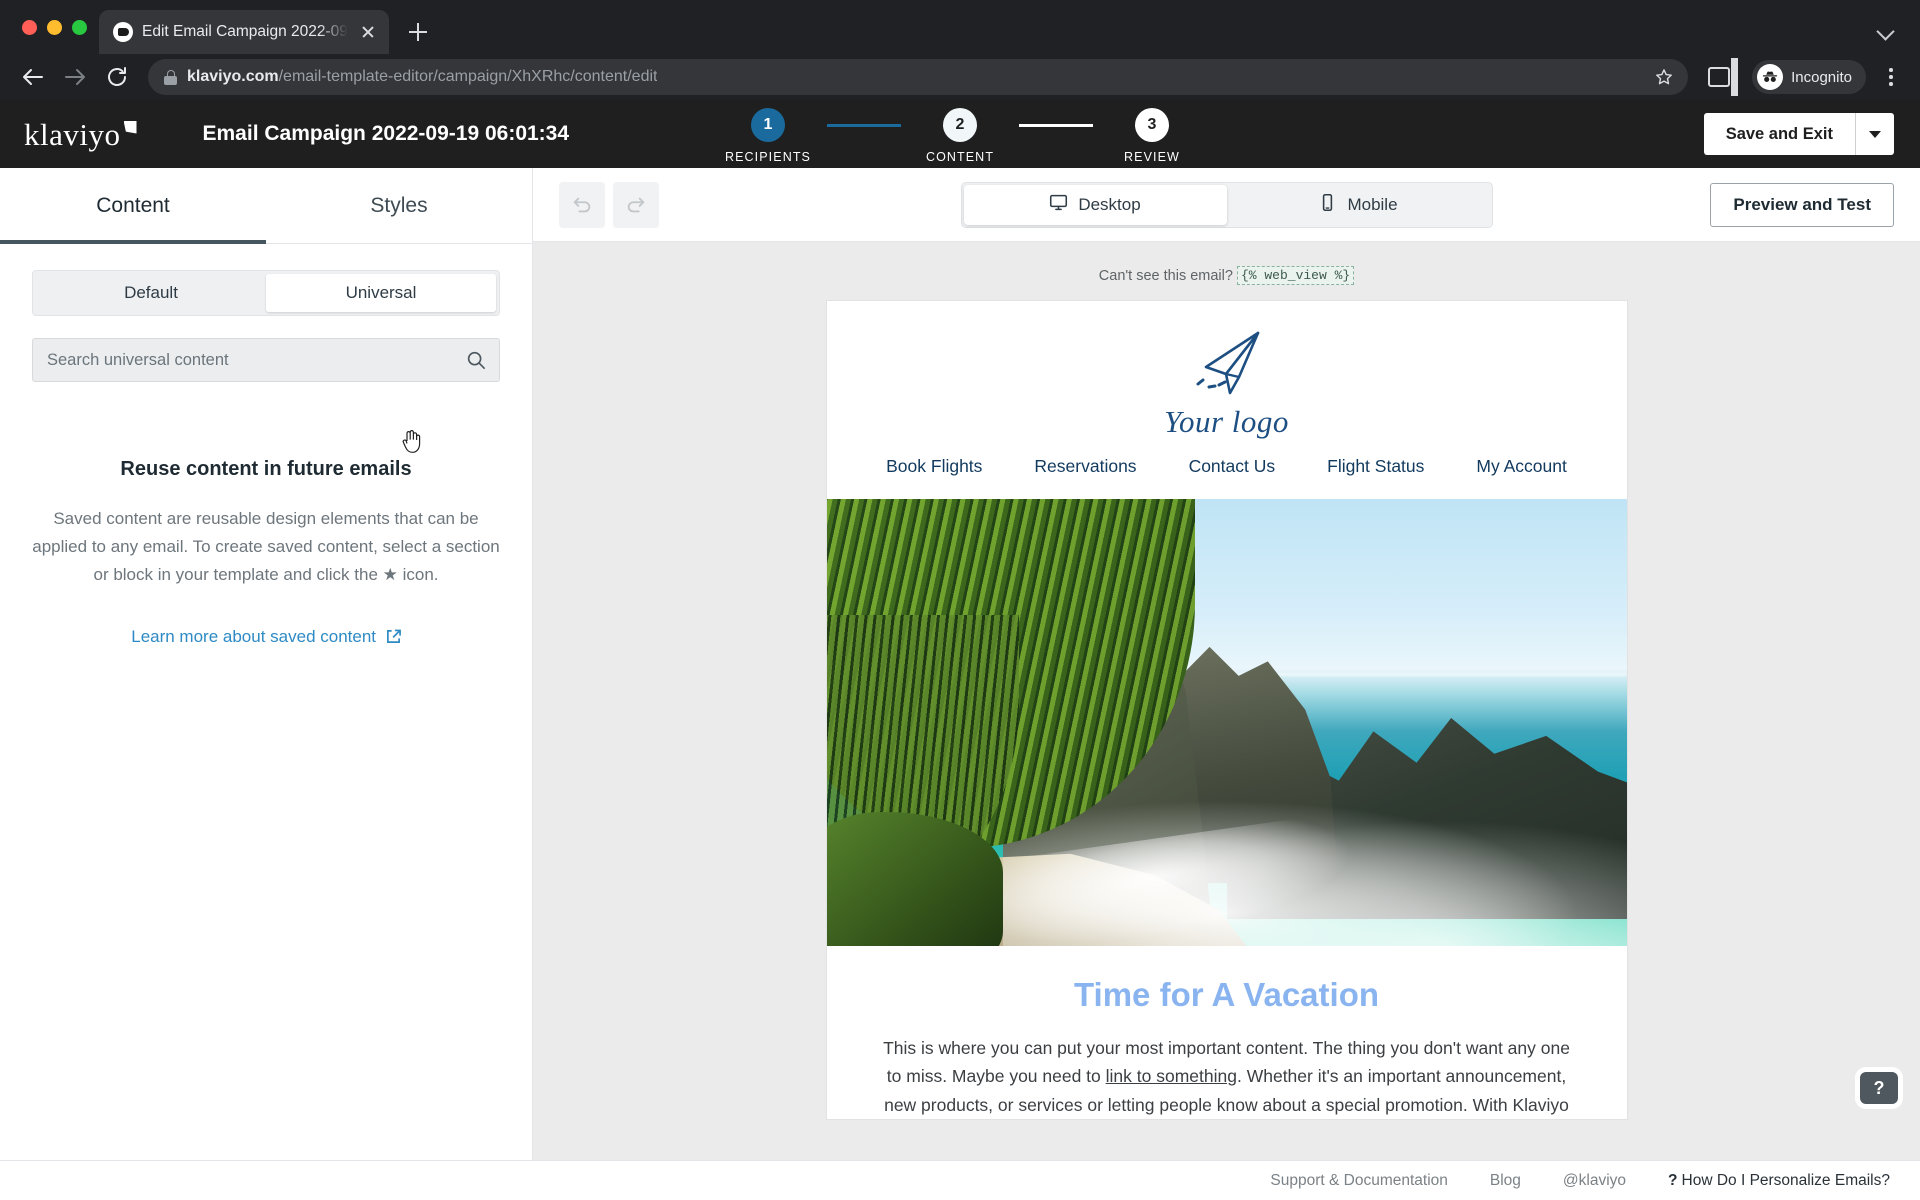 The height and width of the screenshot is (1200, 1920). I want to click on learn-more-link: Learn more about saved content, so click(266, 638).